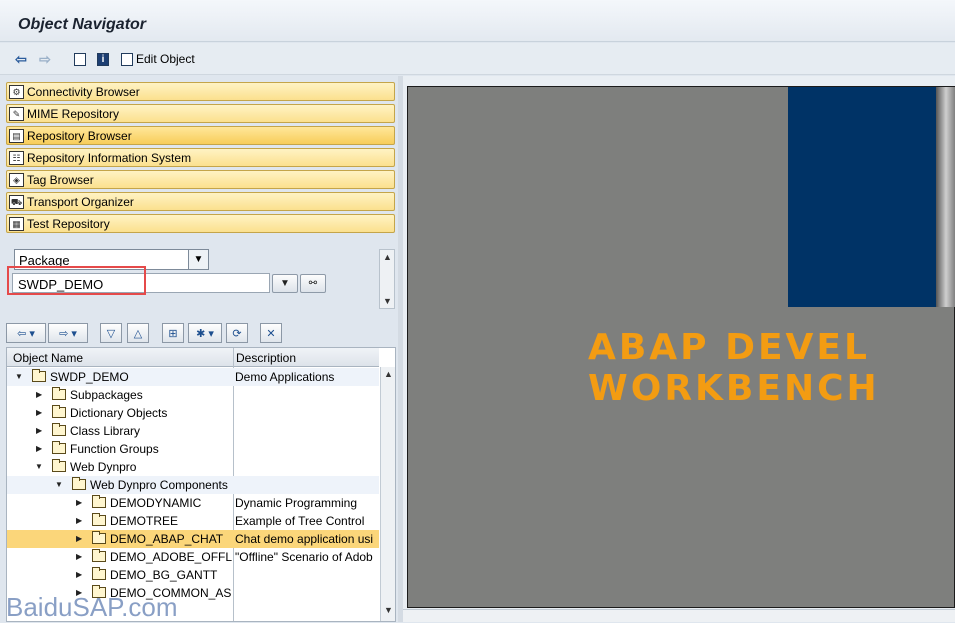 Image resolution: width=955 pixels, height=623 pixels. What do you see at coordinates (114, 449) in the screenshot?
I see `tree-row-name: Function Groups` at bounding box center [114, 449].